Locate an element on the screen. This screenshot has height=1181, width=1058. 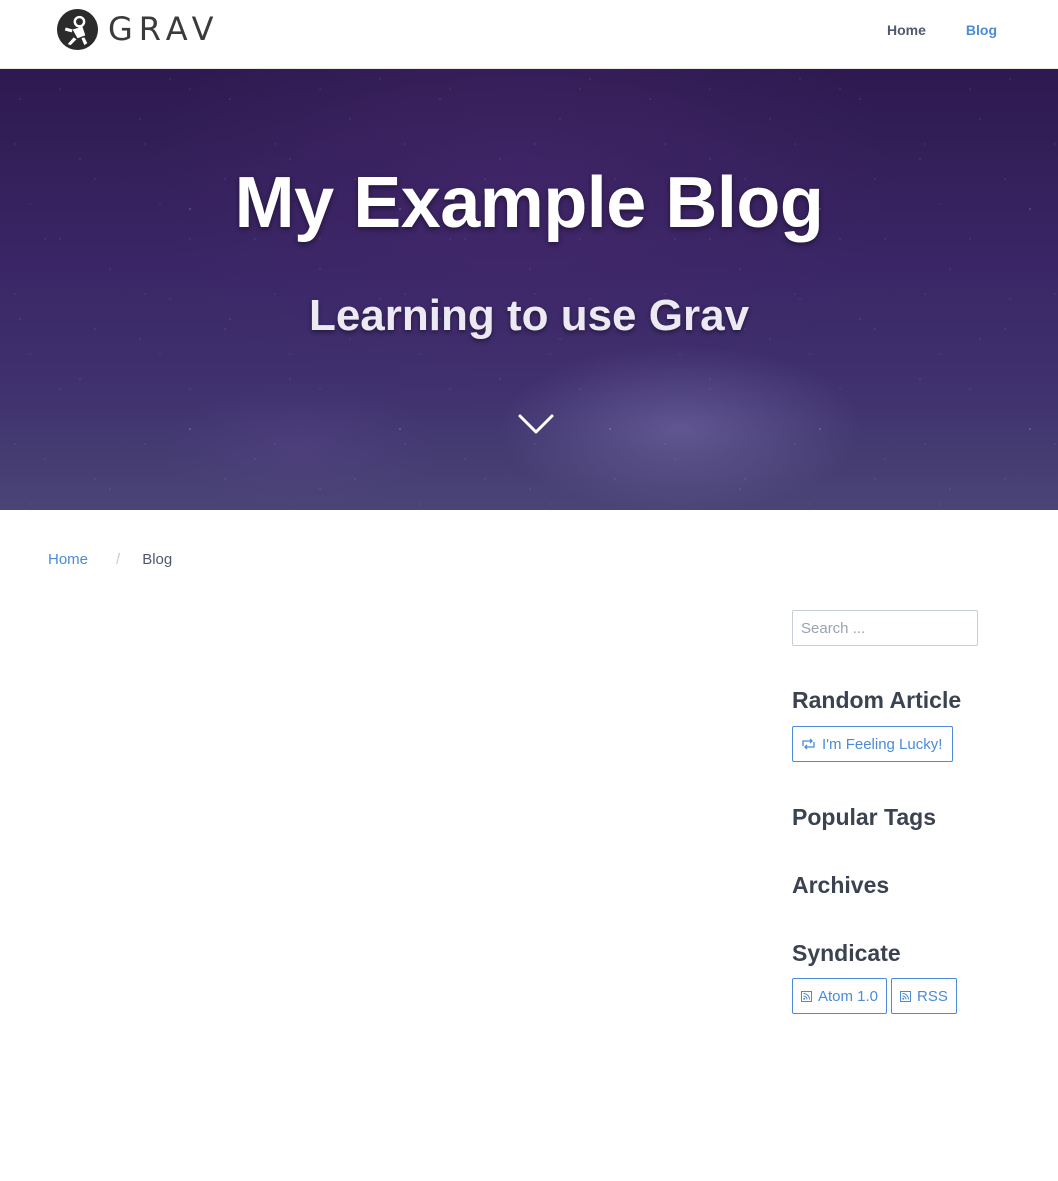
grav-astronaut-icon is located at coordinates (77, 29).